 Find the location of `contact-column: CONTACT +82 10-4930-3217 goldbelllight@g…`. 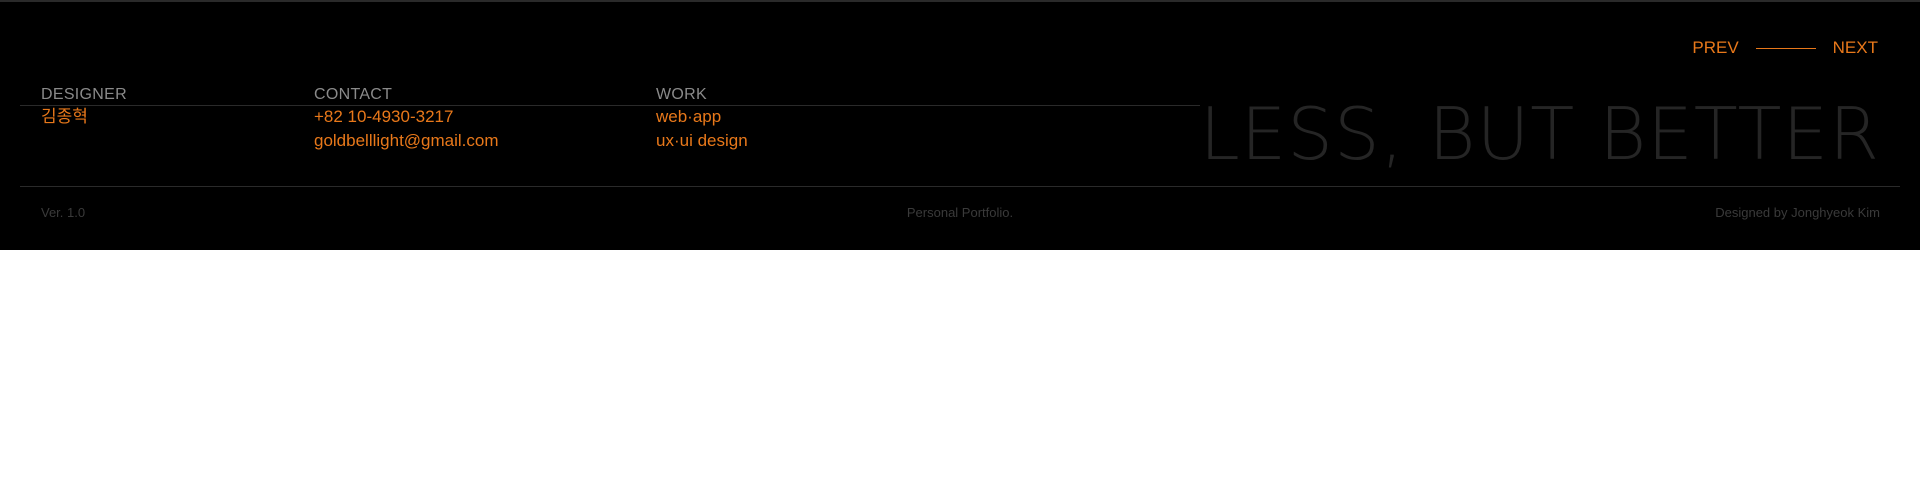

contact-column: CONTACT +82 10-4930-3217 goldbelllight@g… is located at coordinates (406, 119).